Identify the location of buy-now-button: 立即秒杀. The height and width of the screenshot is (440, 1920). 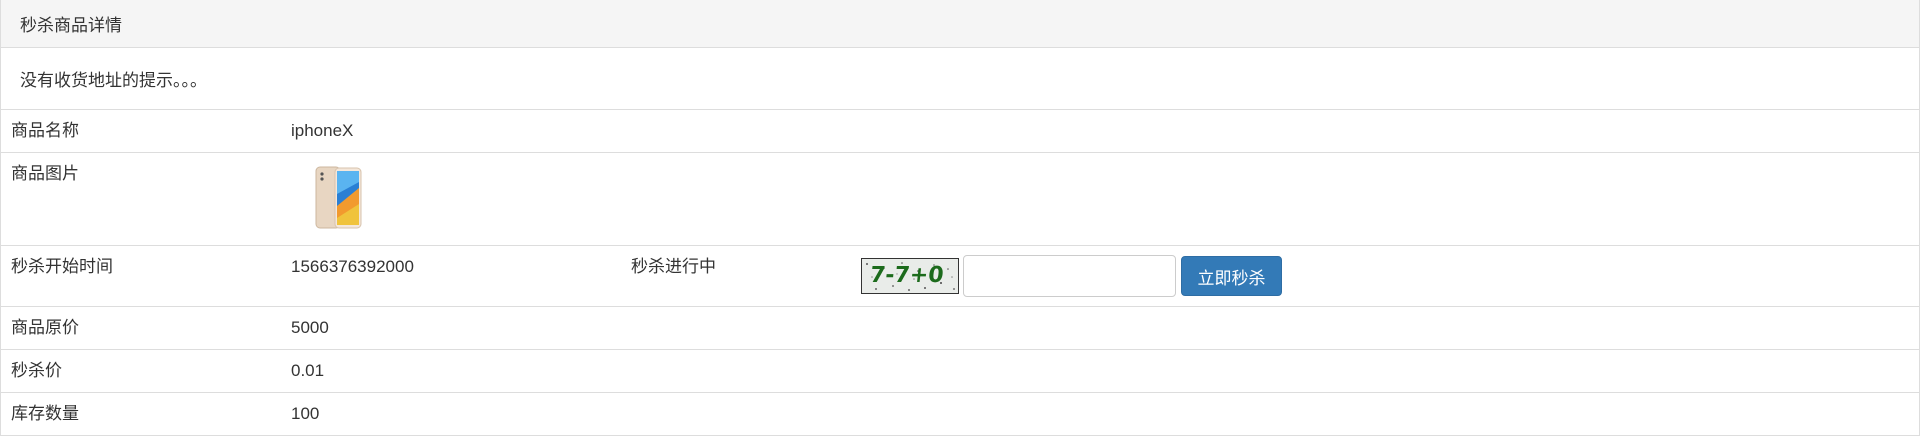
(1231, 276).